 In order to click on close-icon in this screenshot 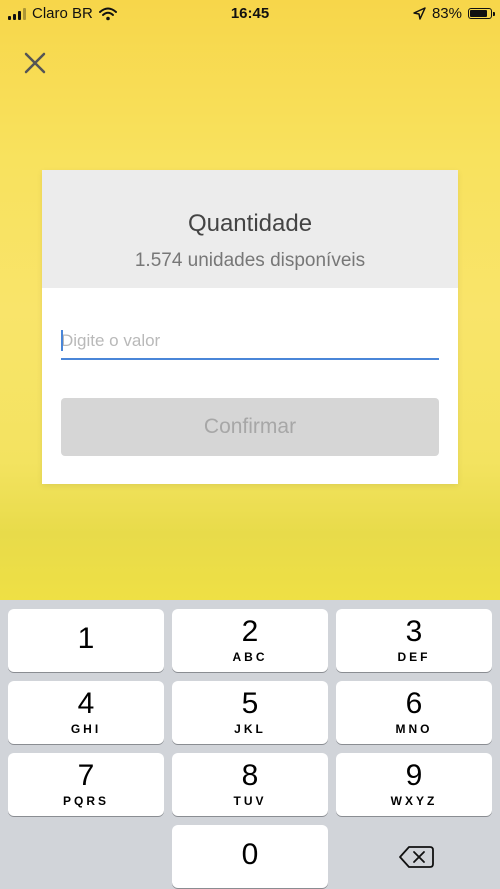, I will do `click(35, 63)`.